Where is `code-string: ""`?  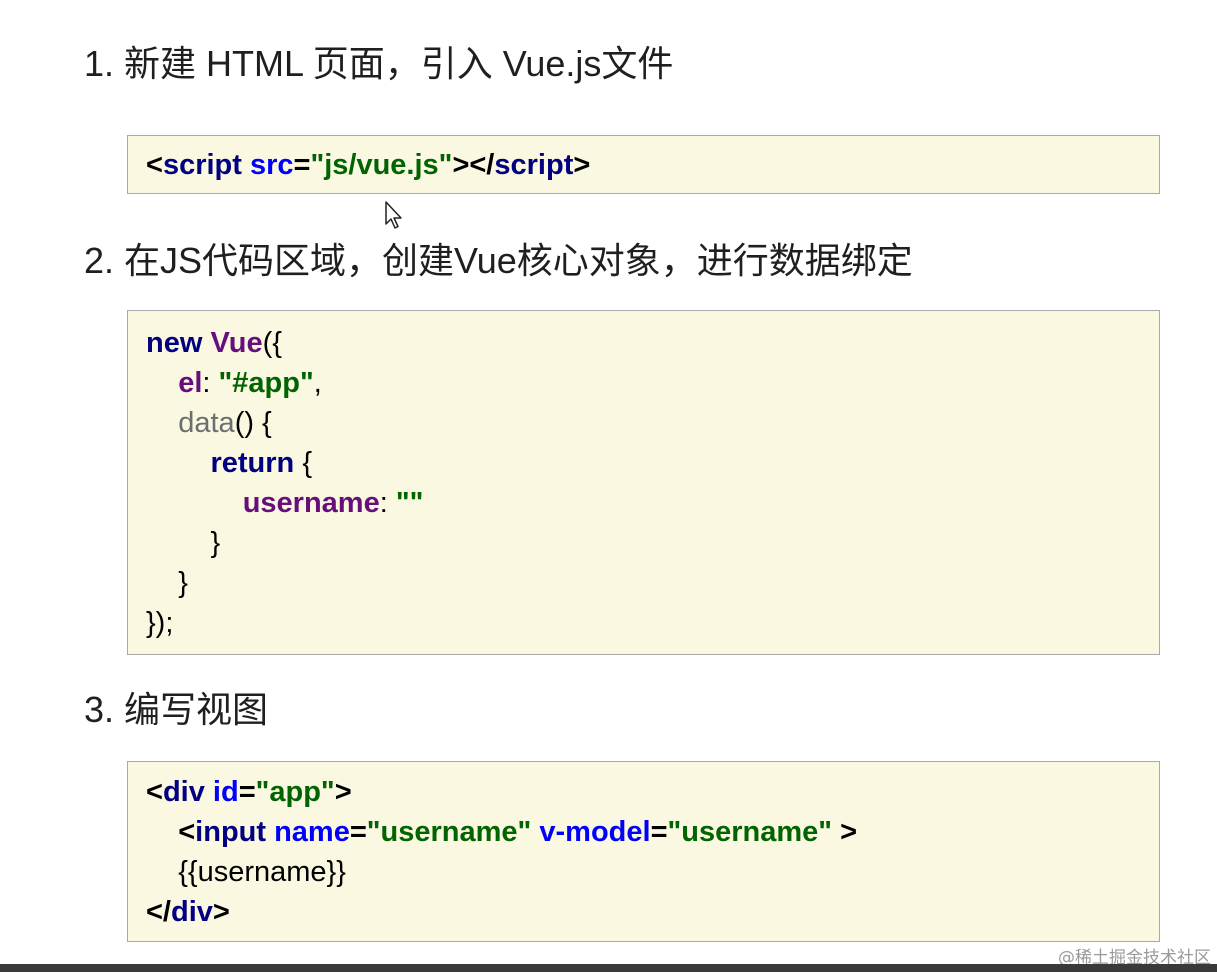 code-string: "" is located at coordinates (409, 503).